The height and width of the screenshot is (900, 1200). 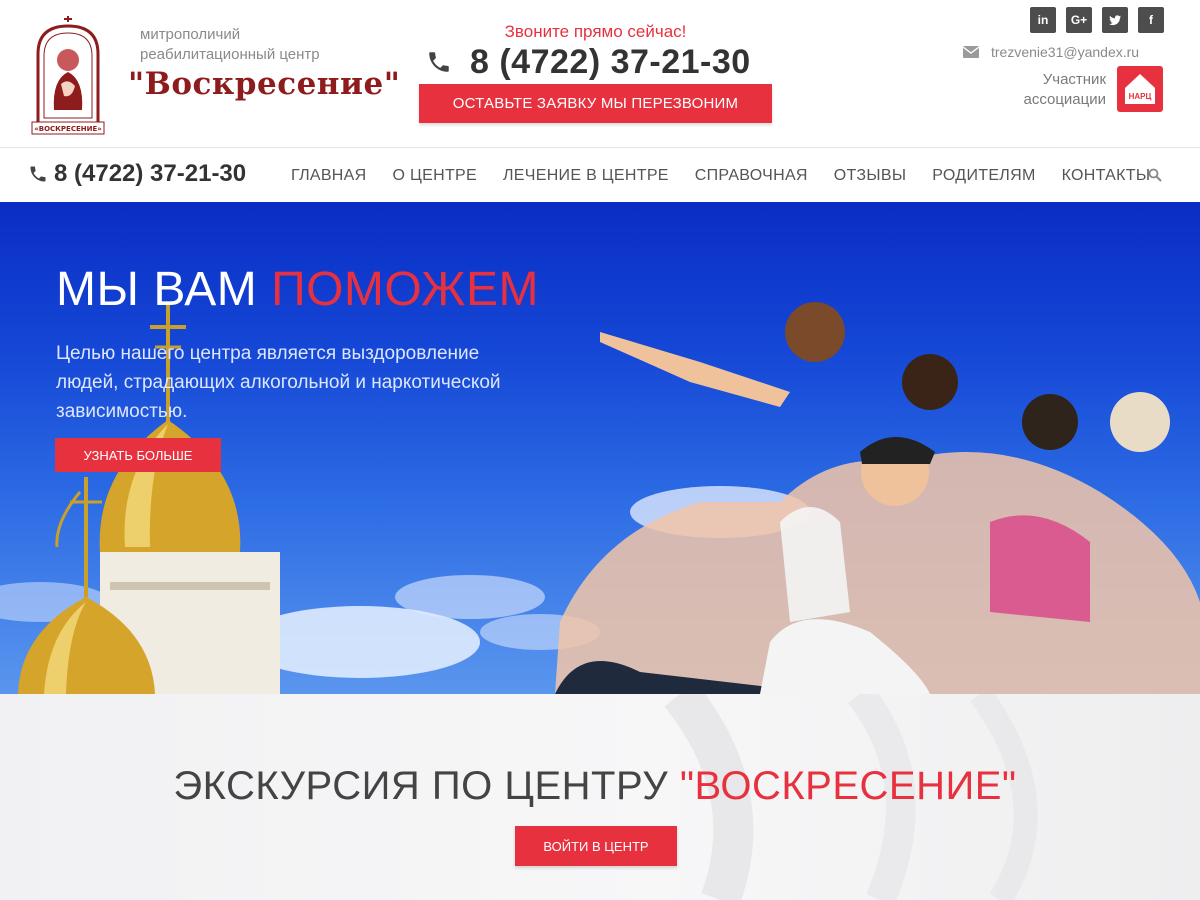 What do you see at coordinates (68, 129) in the screenshot?
I see `svg-text: «ВОСКРЕСЕНИЕ»` at bounding box center [68, 129].